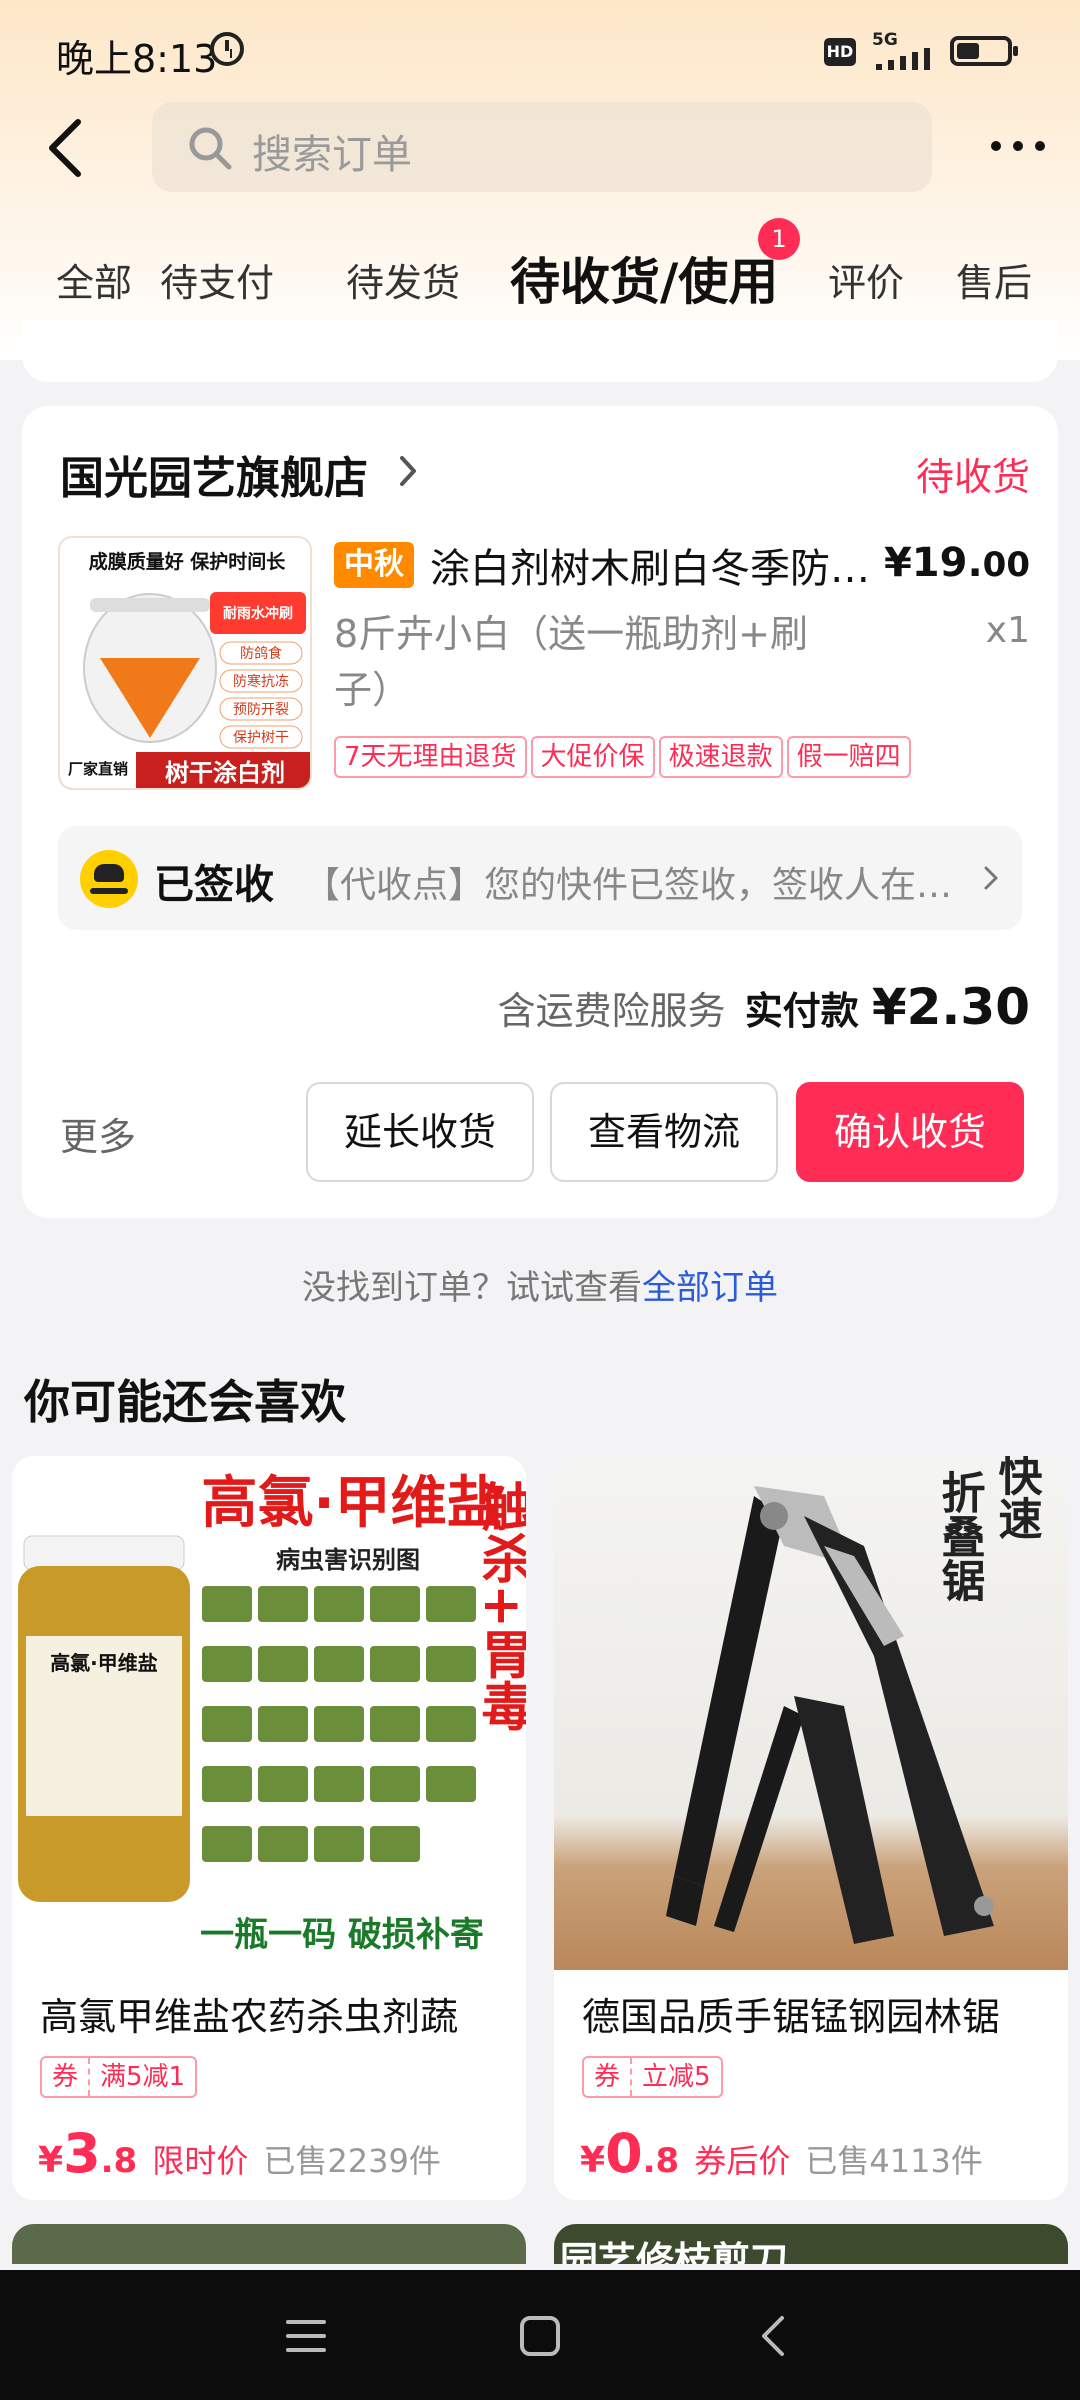  What do you see at coordinates (225, 773) in the screenshot?
I see `product-image-bottom: 树干涂白剂` at bounding box center [225, 773].